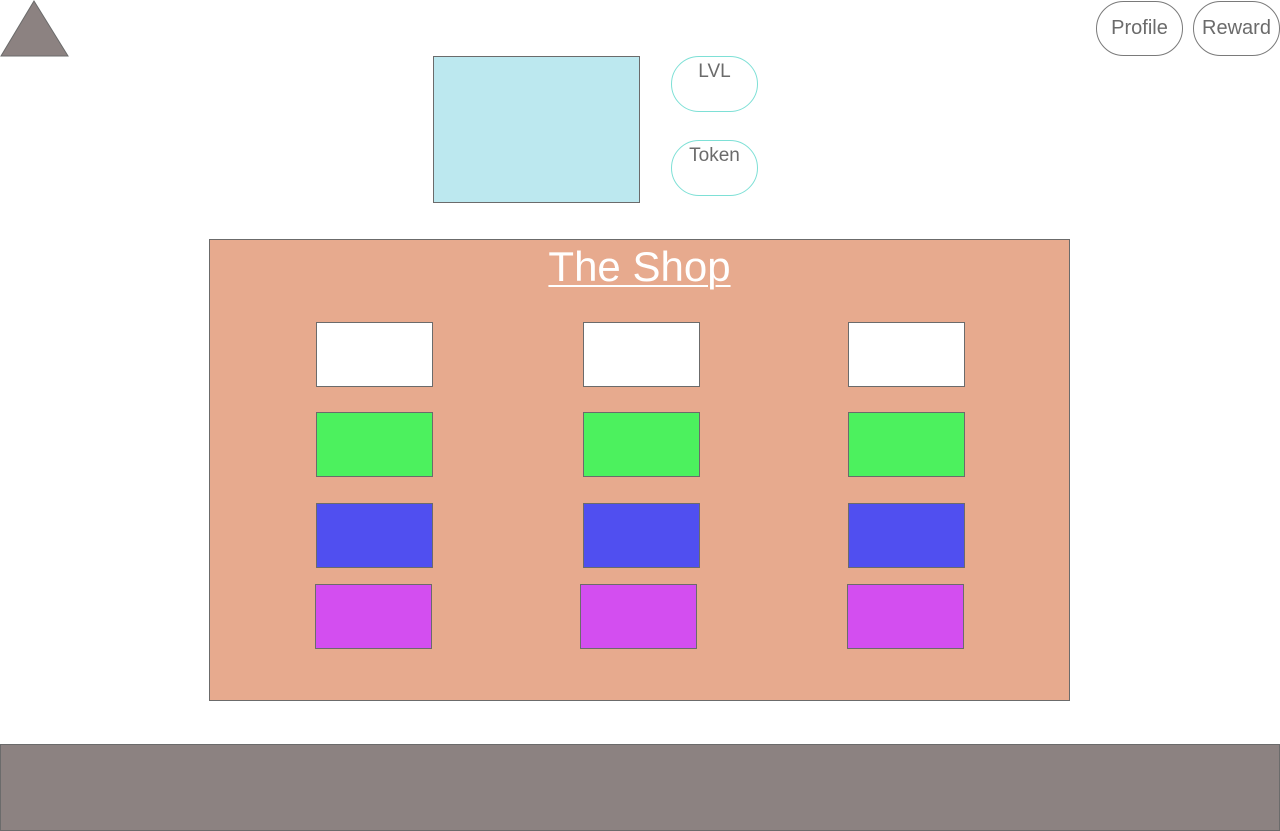  I want to click on bottom-bar, so click(640, 787).